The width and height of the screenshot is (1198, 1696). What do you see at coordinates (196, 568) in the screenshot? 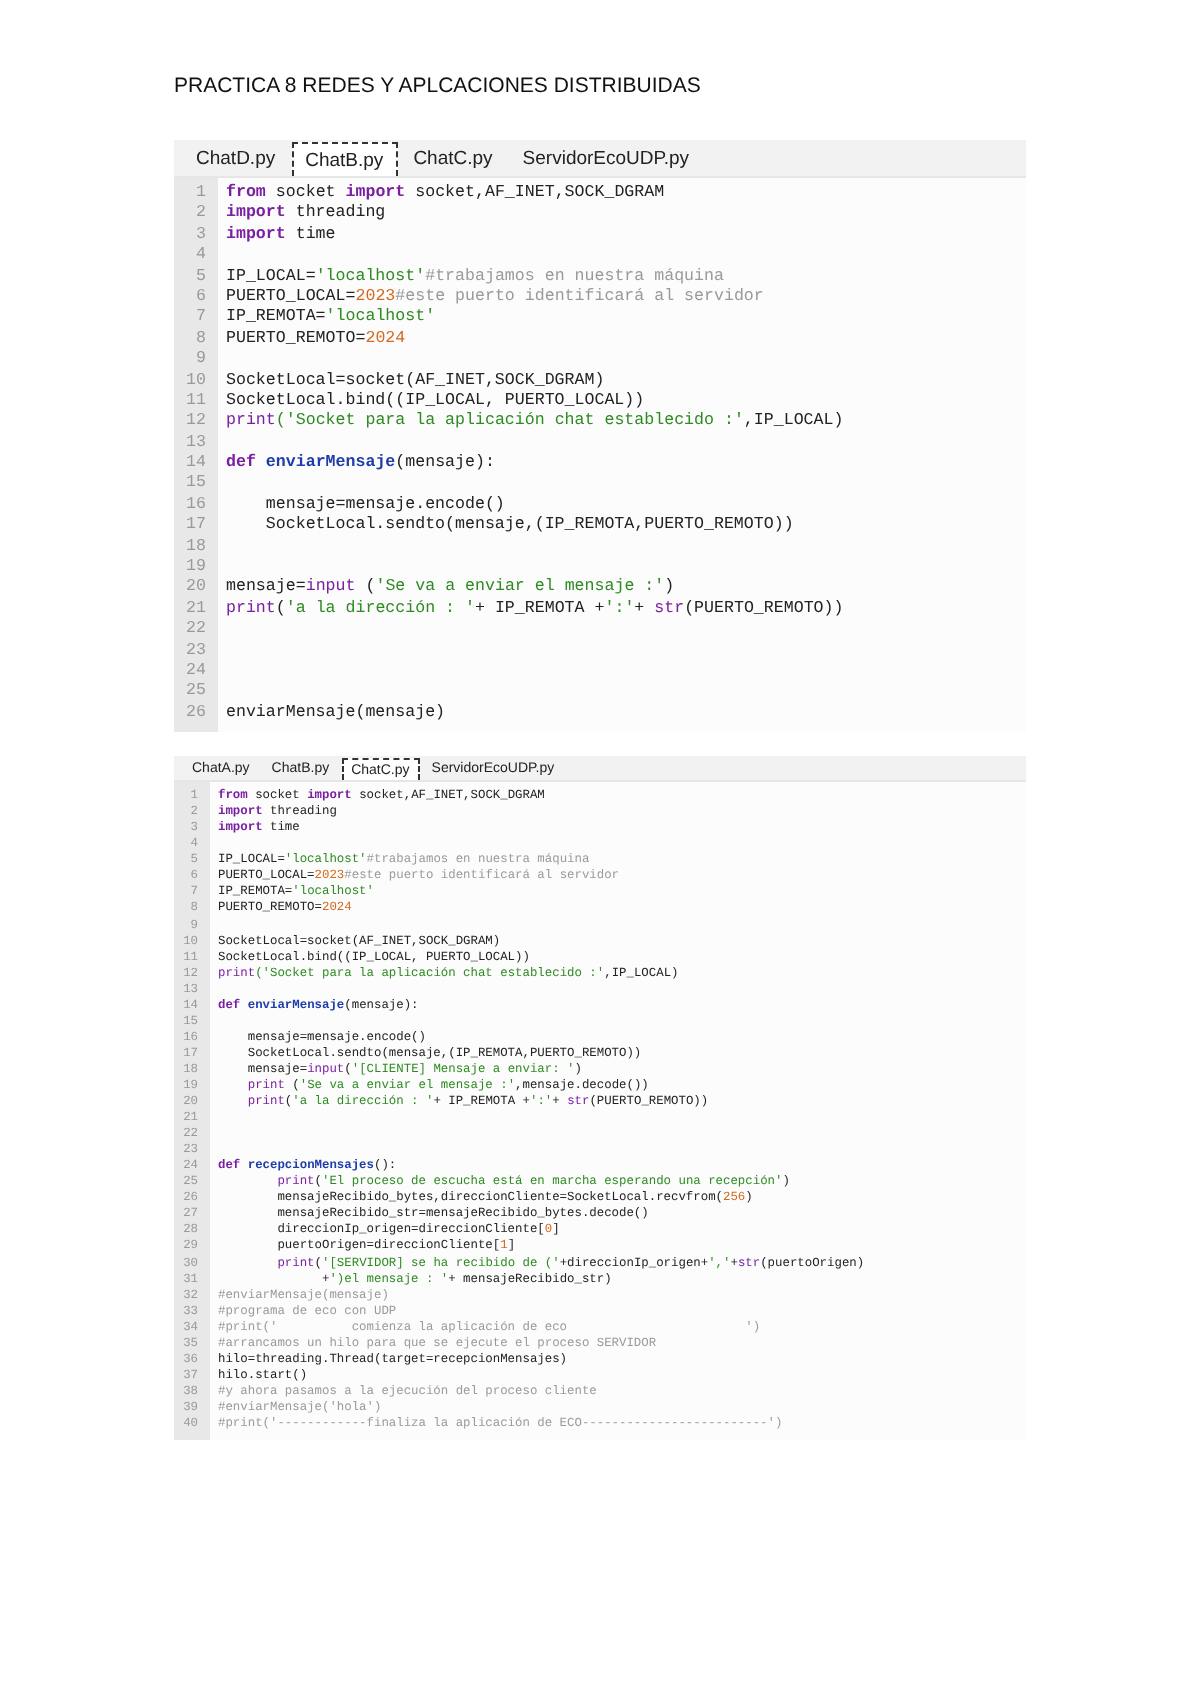
I see `line-number: 19` at bounding box center [196, 568].